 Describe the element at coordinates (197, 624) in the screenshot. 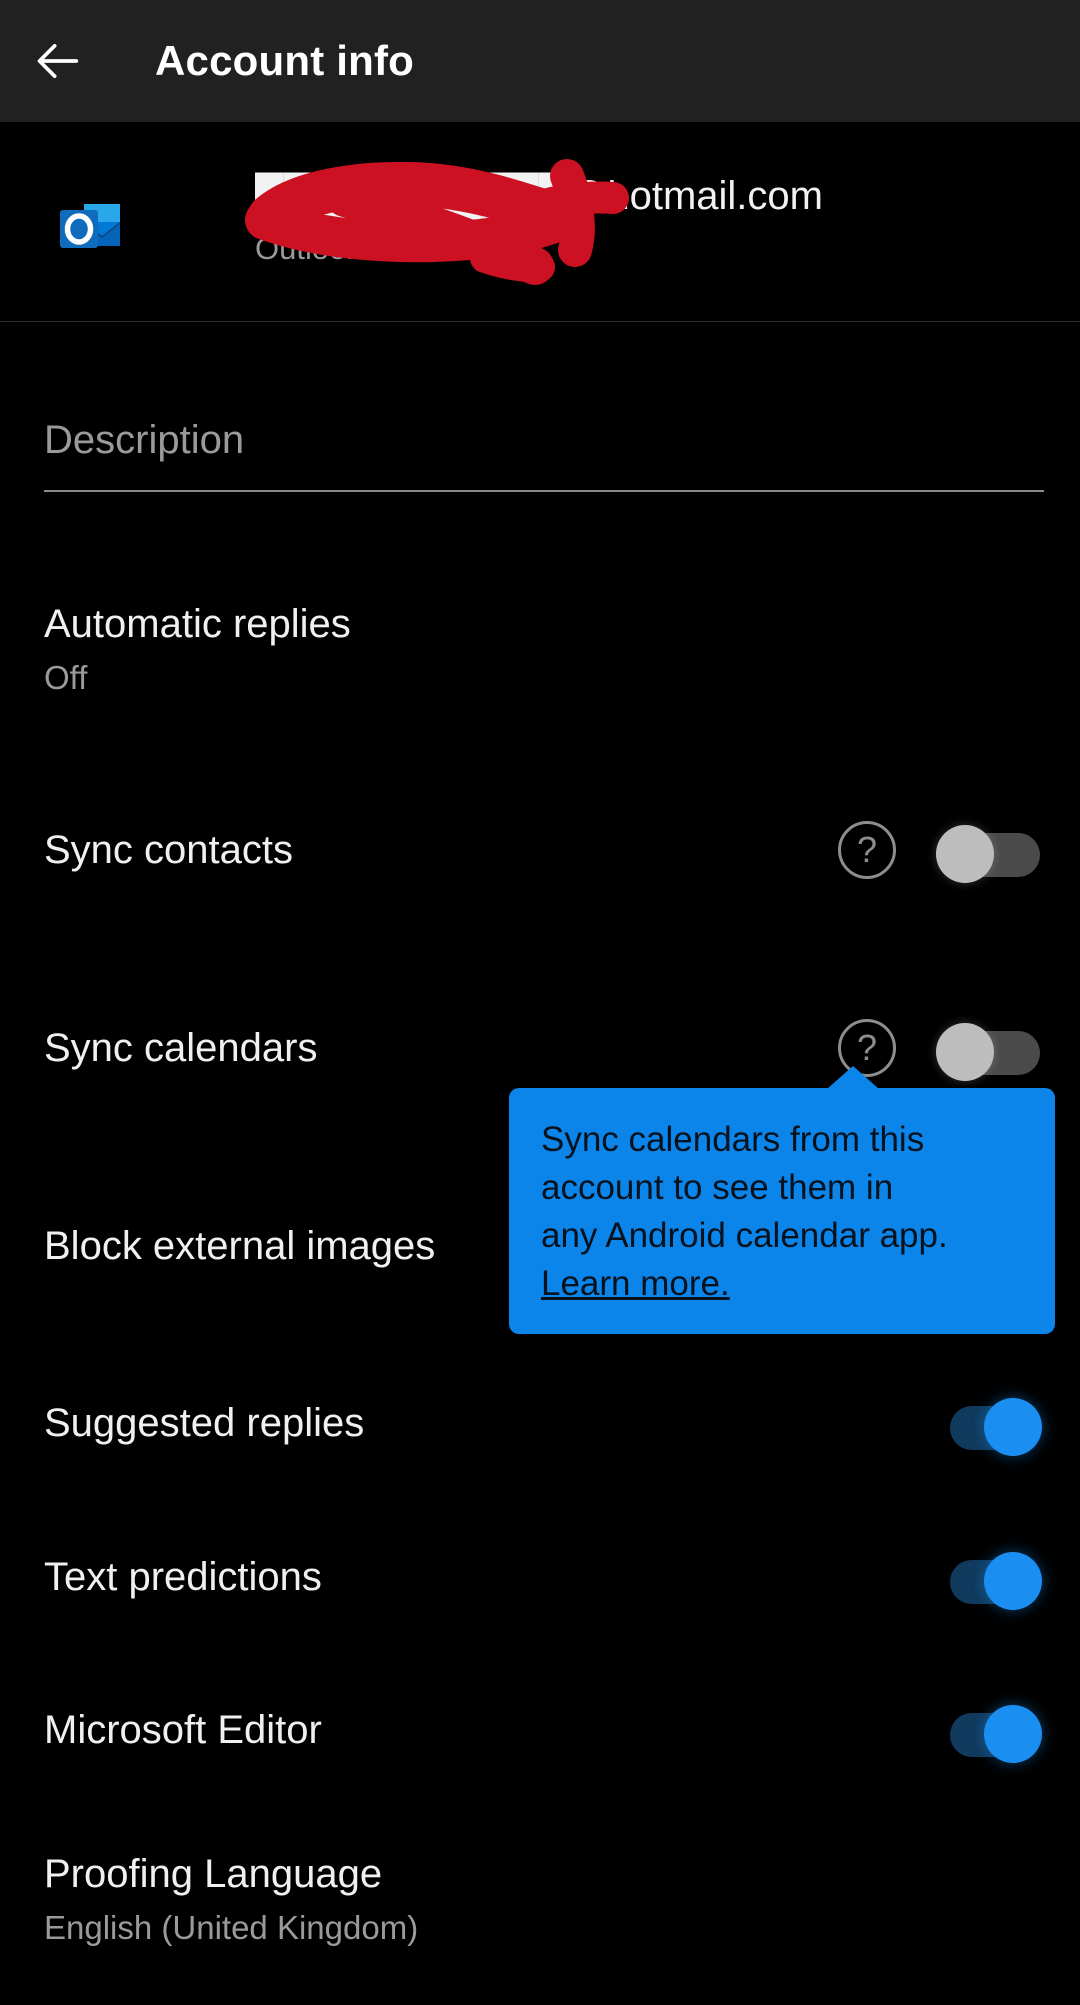

I see `setting-title: Automatic replies` at that location.